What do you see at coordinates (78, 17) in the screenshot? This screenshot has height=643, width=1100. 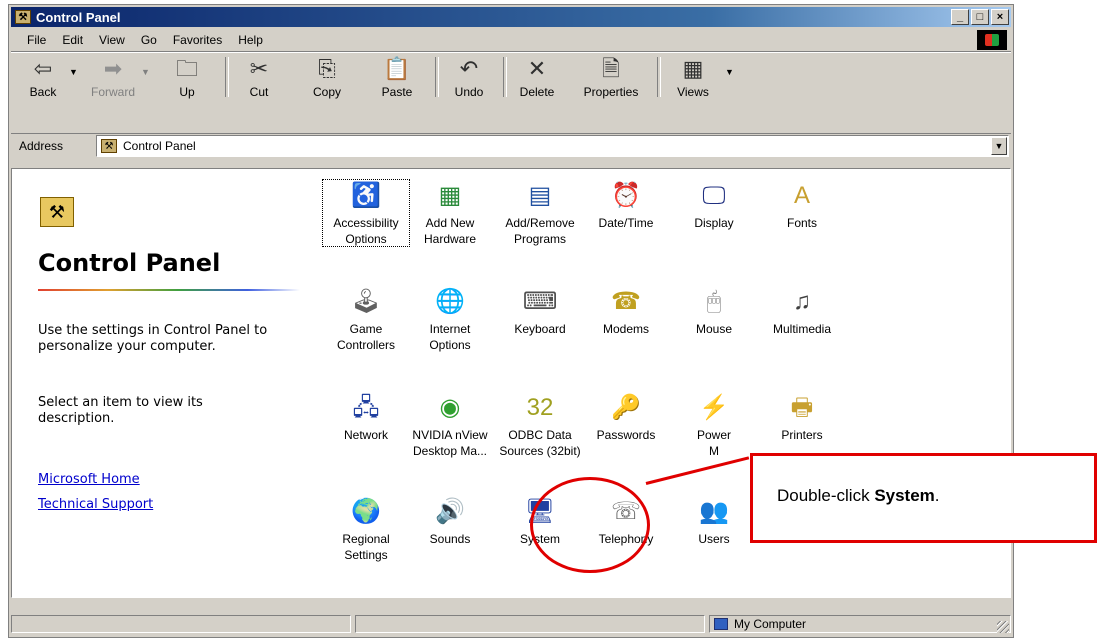 I see `window-title: Control Panel` at bounding box center [78, 17].